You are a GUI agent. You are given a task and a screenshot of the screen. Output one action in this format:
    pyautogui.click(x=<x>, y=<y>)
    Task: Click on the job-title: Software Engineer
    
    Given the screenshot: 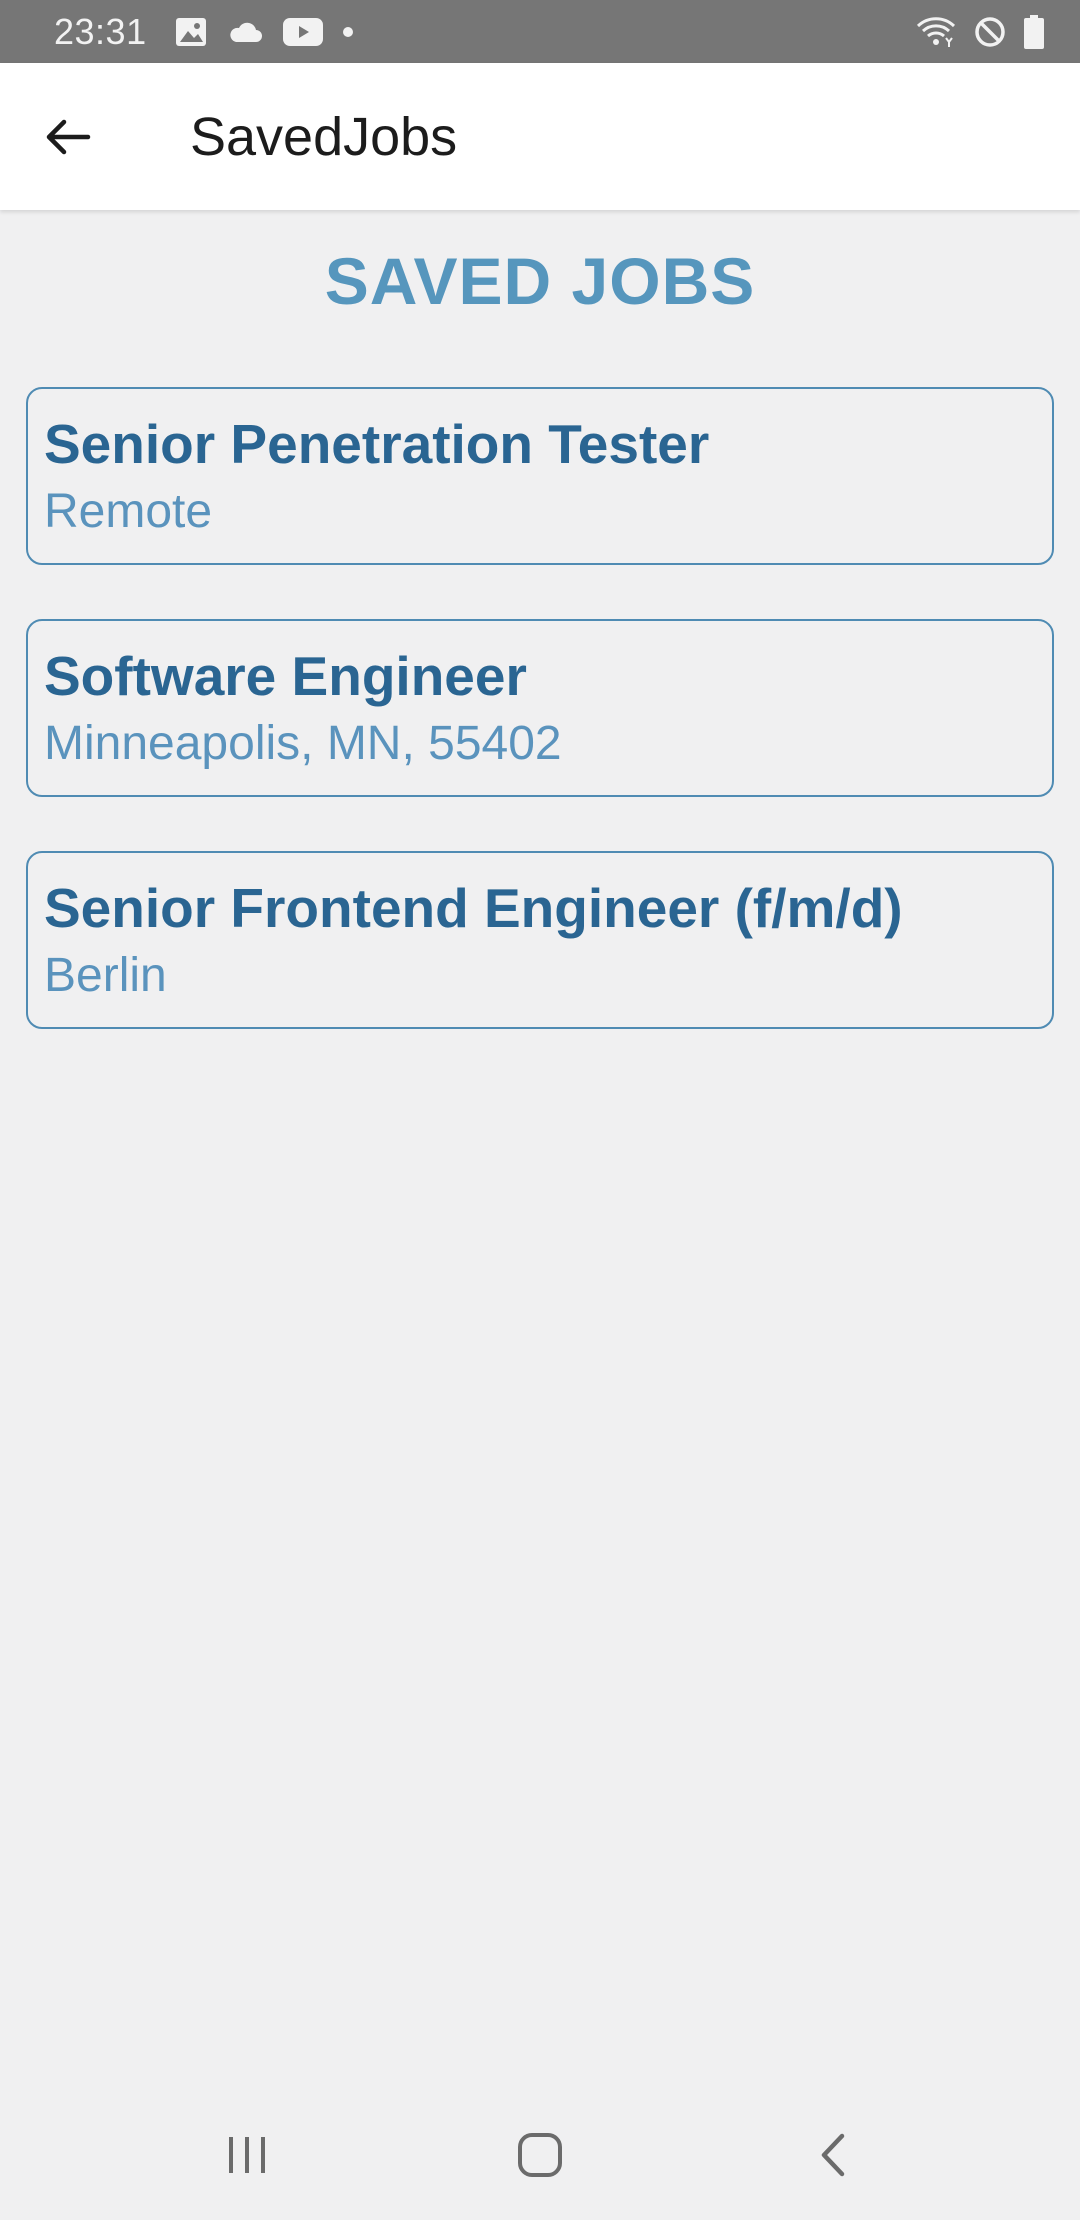 What is the action you would take?
    pyautogui.click(x=285, y=676)
    